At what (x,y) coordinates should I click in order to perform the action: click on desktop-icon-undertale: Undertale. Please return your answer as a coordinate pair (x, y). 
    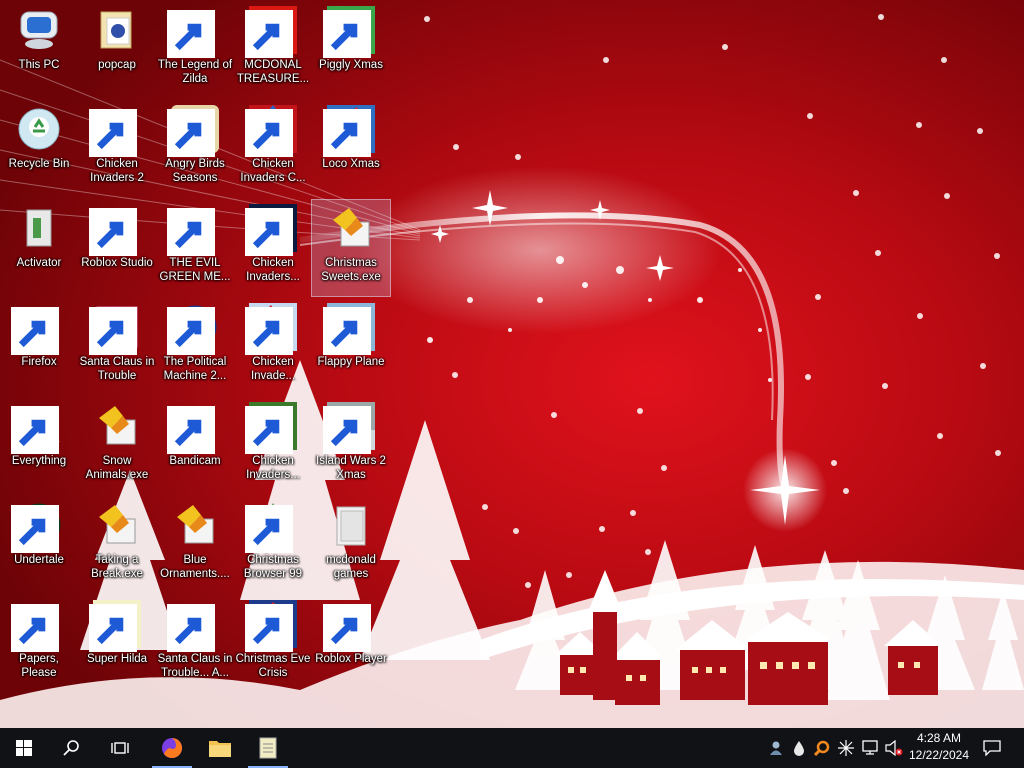
    Looking at the image, I should click on (39, 545).